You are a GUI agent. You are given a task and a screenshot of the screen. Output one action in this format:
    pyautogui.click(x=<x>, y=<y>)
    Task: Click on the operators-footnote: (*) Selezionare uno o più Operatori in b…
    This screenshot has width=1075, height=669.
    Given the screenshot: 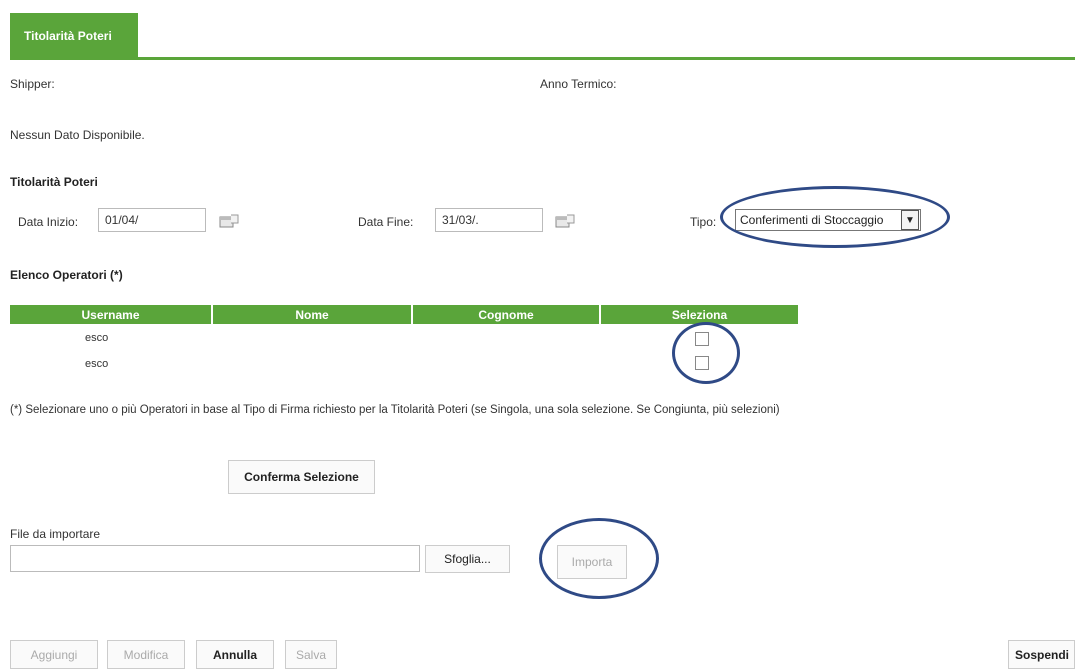 What is the action you would take?
    pyautogui.click(x=395, y=410)
    